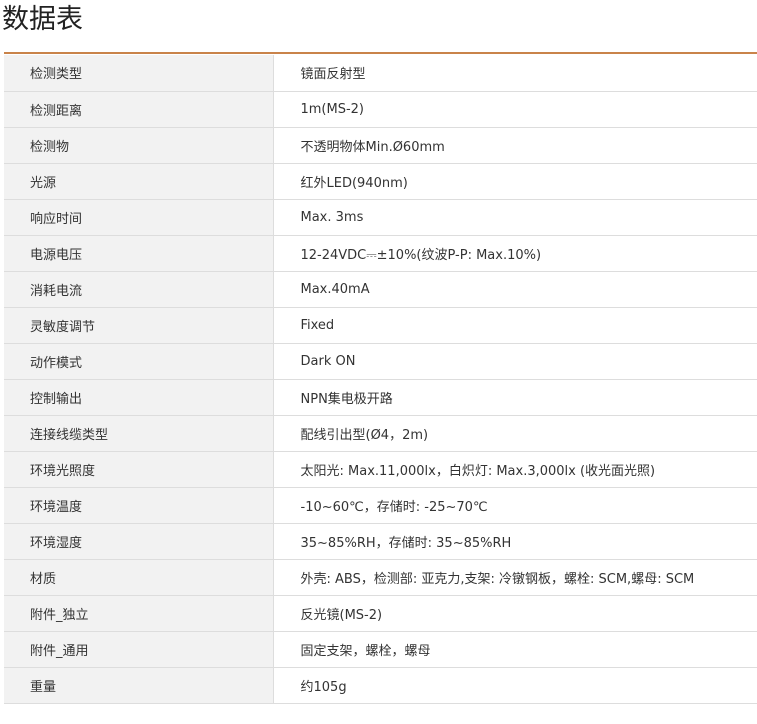 This screenshot has width=757, height=724. Describe the element at coordinates (515, 433) in the screenshot. I see `spec-value: 配线引出型(Ø4，2m)` at that location.